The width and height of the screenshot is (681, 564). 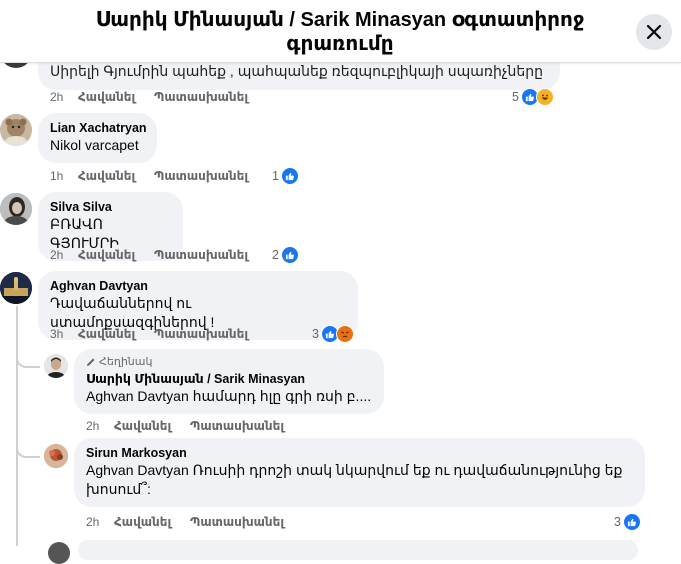 What do you see at coordinates (94, 145) in the screenshot?
I see `comment-text: Nikol varcapet` at bounding box center [94, 145].